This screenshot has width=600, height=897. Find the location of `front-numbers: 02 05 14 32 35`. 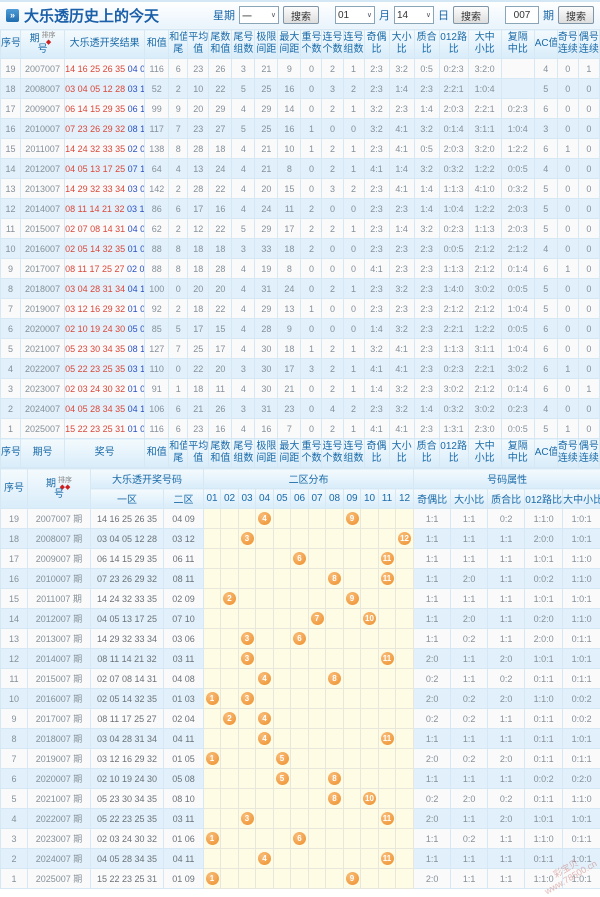

front-numbers: 02 05 14 32 35 is located at coordinates (95, 249).